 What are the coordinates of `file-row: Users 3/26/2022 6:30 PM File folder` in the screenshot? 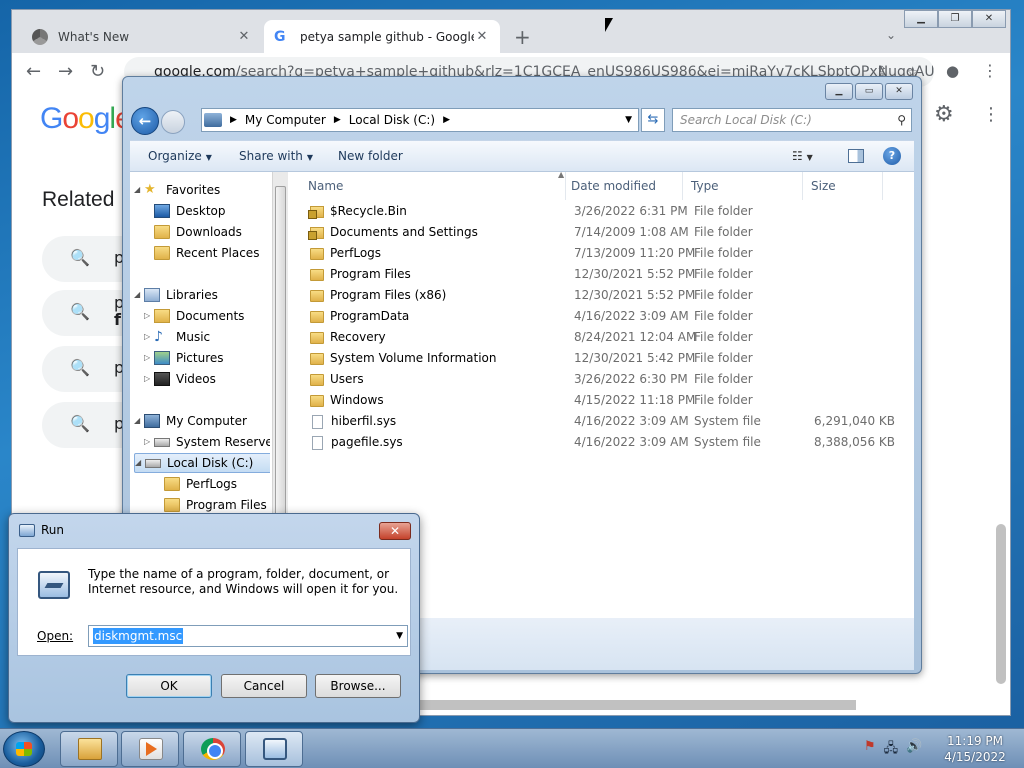 It's located at (601, 379).